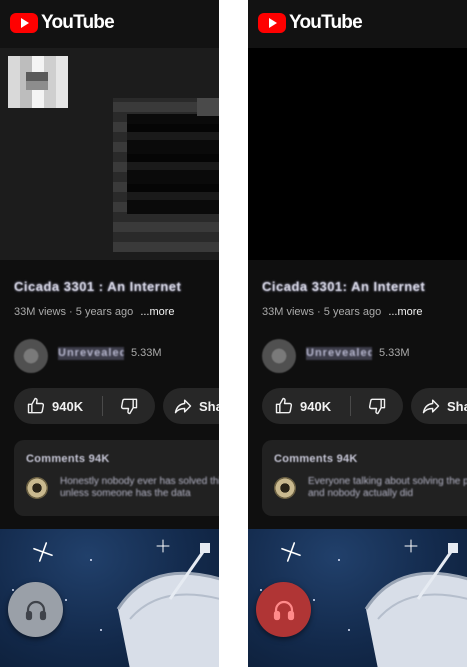  What do you see at coordinates (361, 493) in the screenshot?
I see `comment-line-2: and nobody actually did` at bounding box center [361, 493].